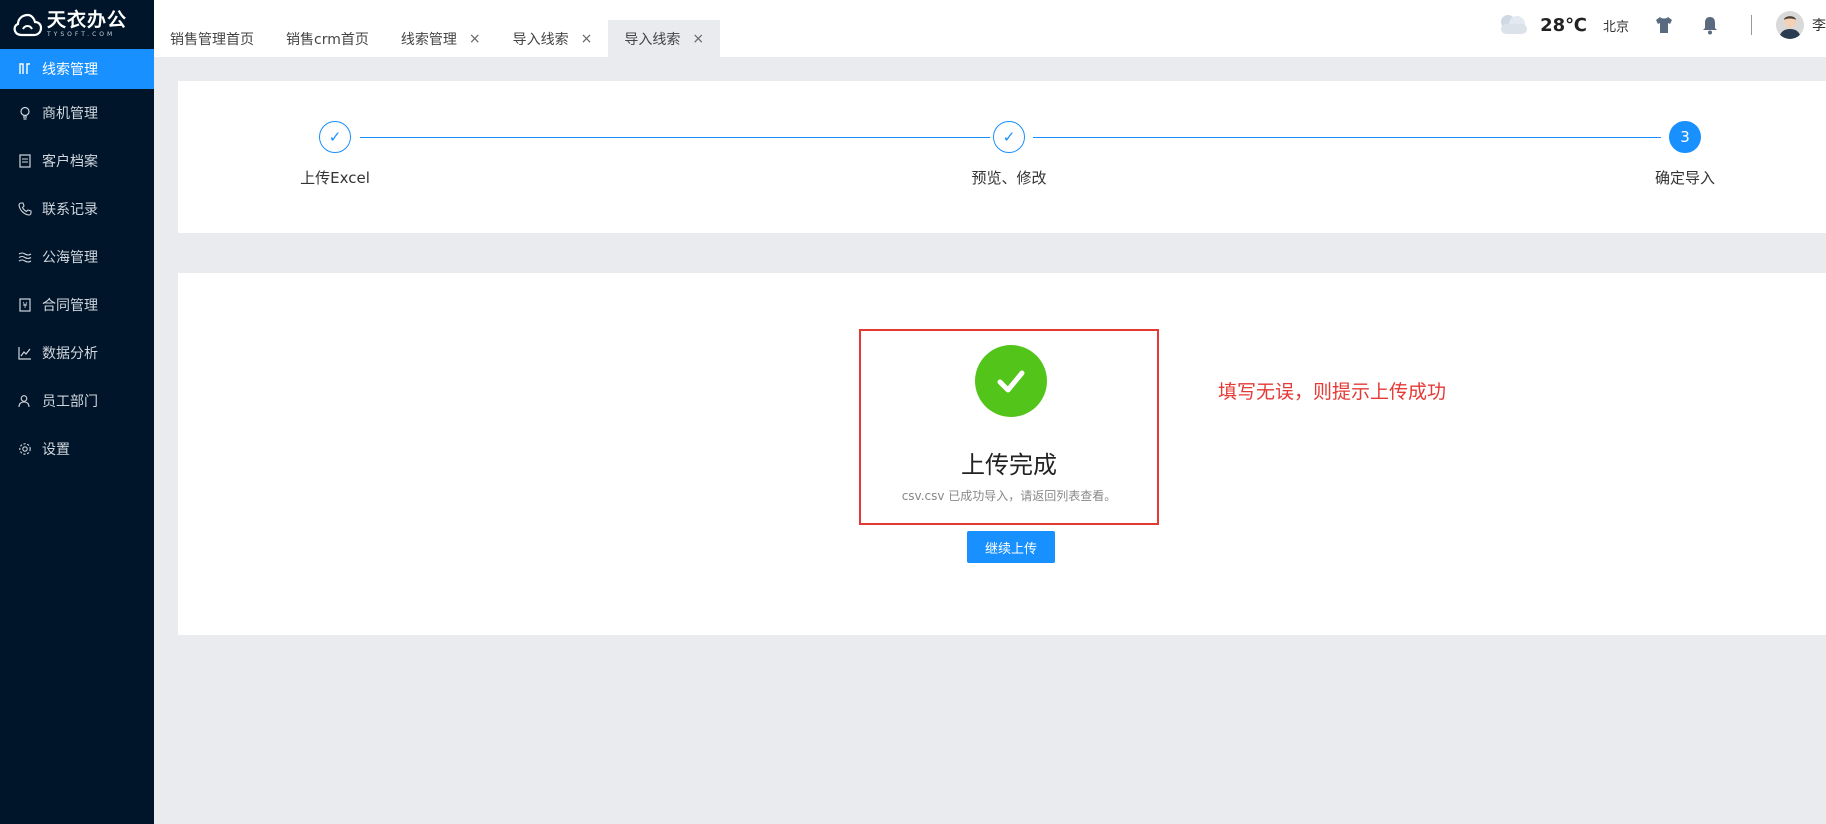 This screenshot has width=1826, height=824. Describe the element at coordinates (56, 450) in the screenshot. I see `sidebar-item-label: 设置` at that location.